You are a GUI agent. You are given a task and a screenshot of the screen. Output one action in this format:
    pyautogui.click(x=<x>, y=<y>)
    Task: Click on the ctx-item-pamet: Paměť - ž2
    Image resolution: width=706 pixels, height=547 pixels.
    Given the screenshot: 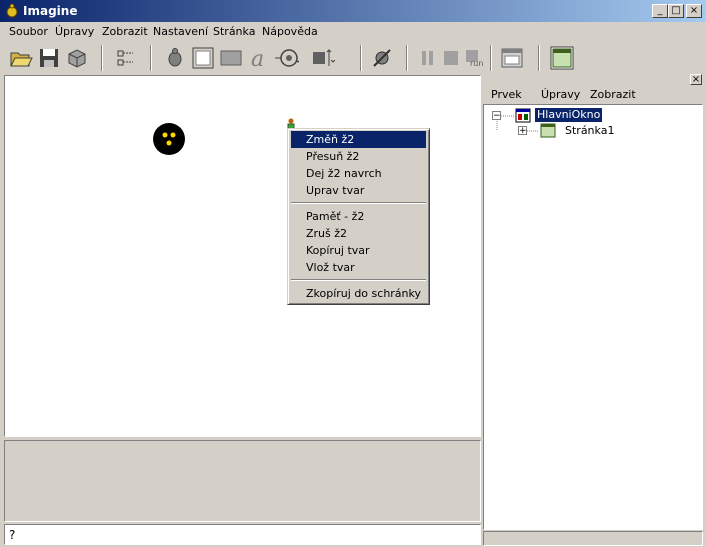 What is the action you would take?
    pyautogui.click(x=358, y=216)
    